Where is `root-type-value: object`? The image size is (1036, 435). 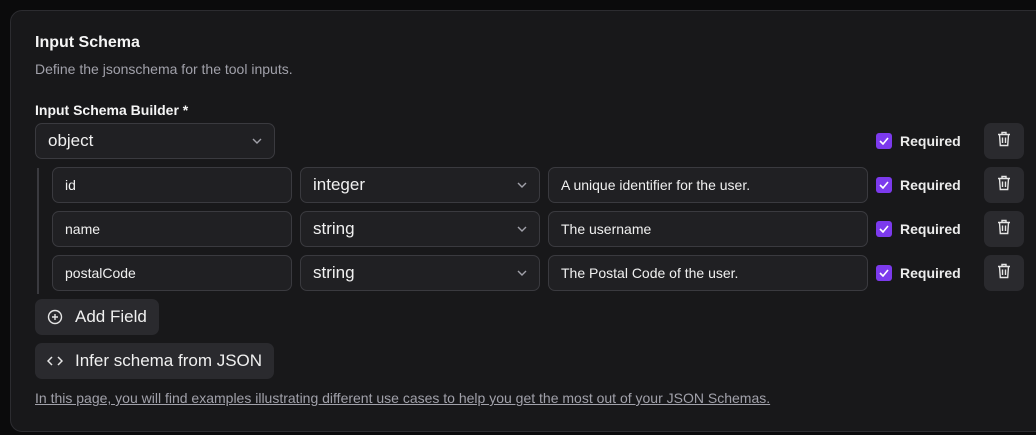
root-type-value: object is located at coordinates (71, 140).